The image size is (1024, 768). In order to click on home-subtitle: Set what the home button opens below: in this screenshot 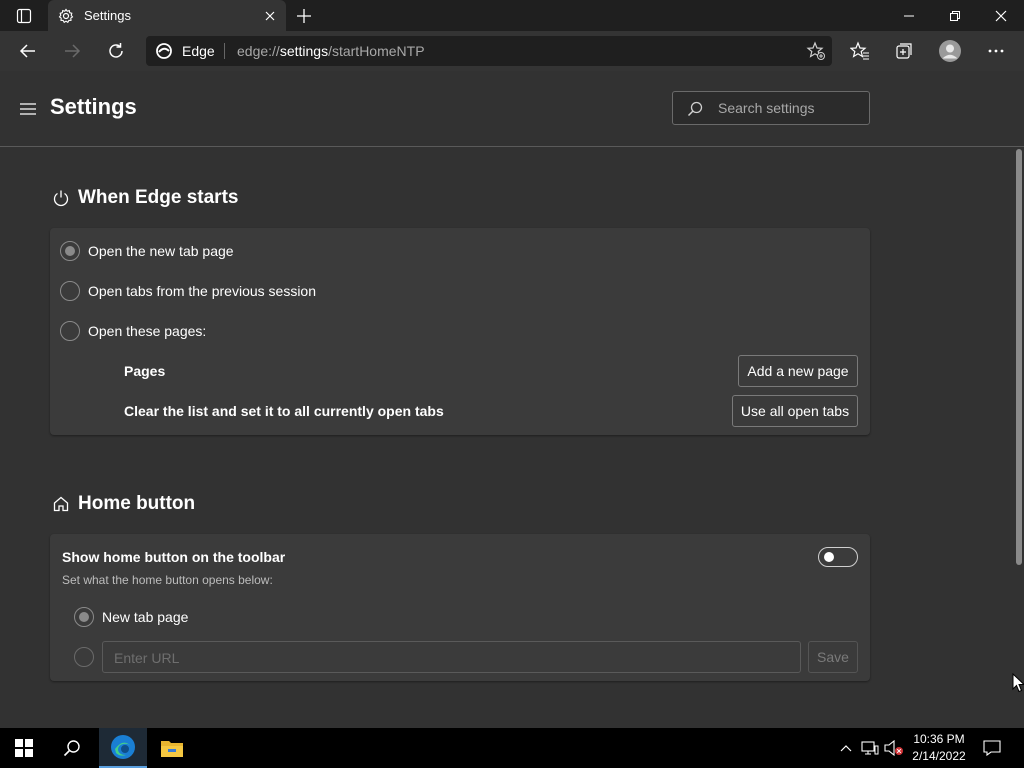, I will do `click(167, 580)`.